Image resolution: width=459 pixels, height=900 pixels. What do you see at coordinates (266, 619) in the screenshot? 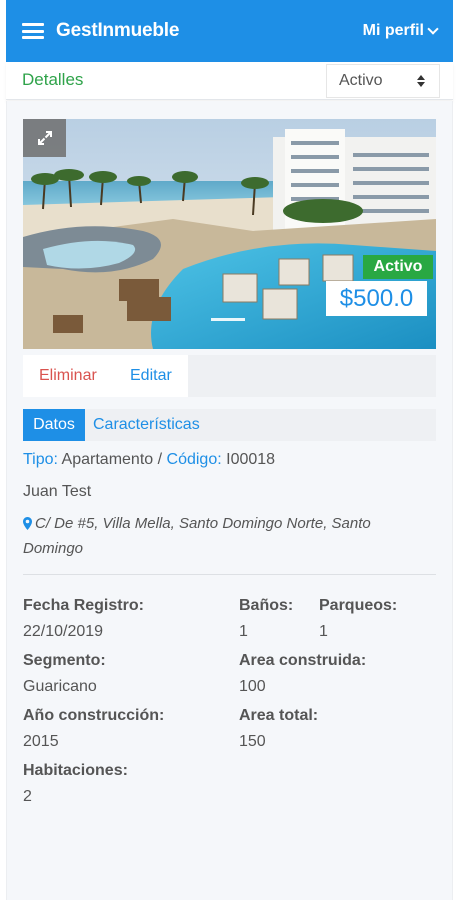
I see `field-banos: Baños: 1` at bounding box center [266, 619].